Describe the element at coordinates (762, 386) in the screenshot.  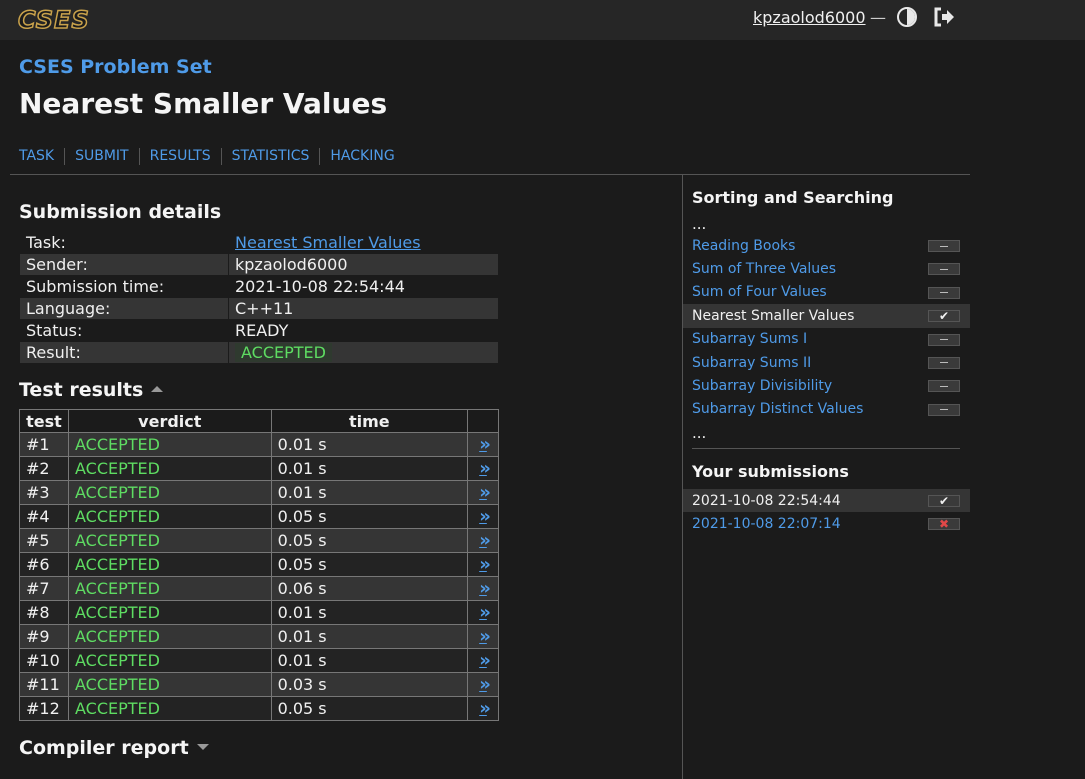
I see `problem-link: Subarray Divisibility` at that location.